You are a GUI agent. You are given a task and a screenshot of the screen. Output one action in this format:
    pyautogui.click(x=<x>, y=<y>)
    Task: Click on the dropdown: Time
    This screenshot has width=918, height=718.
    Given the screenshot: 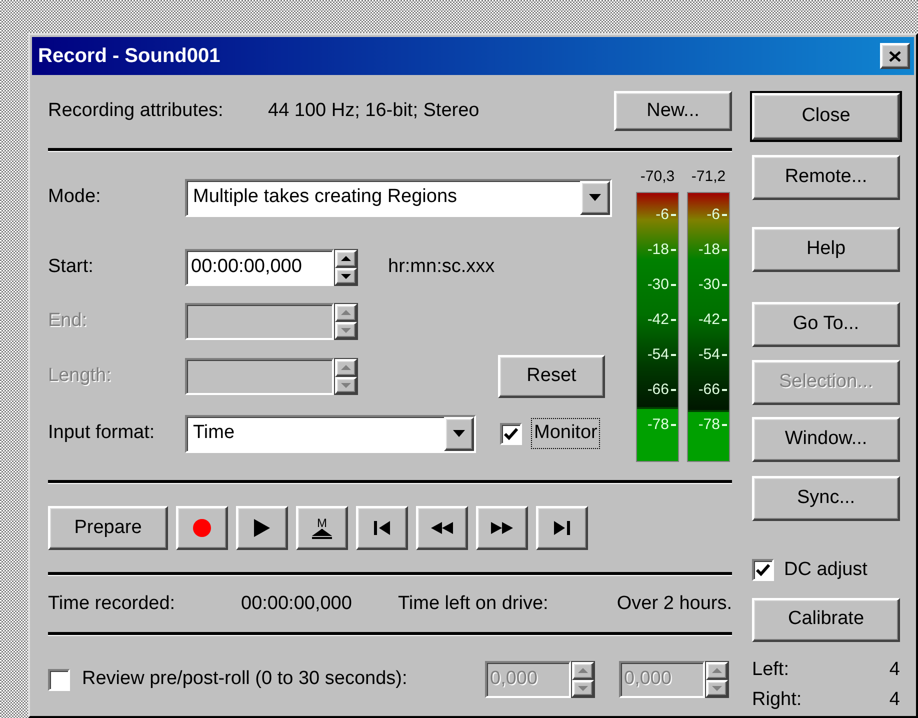 What is the action you would take?
    pyautogui.click(x=330, y=433)
    